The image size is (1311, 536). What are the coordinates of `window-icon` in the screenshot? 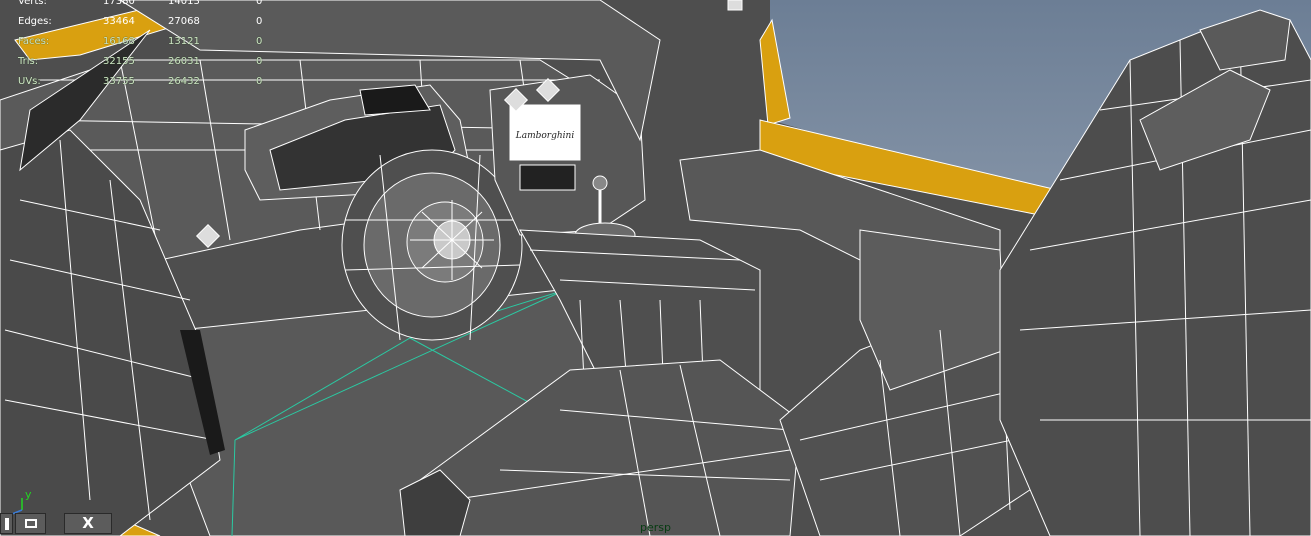 It's located at (30, 523).